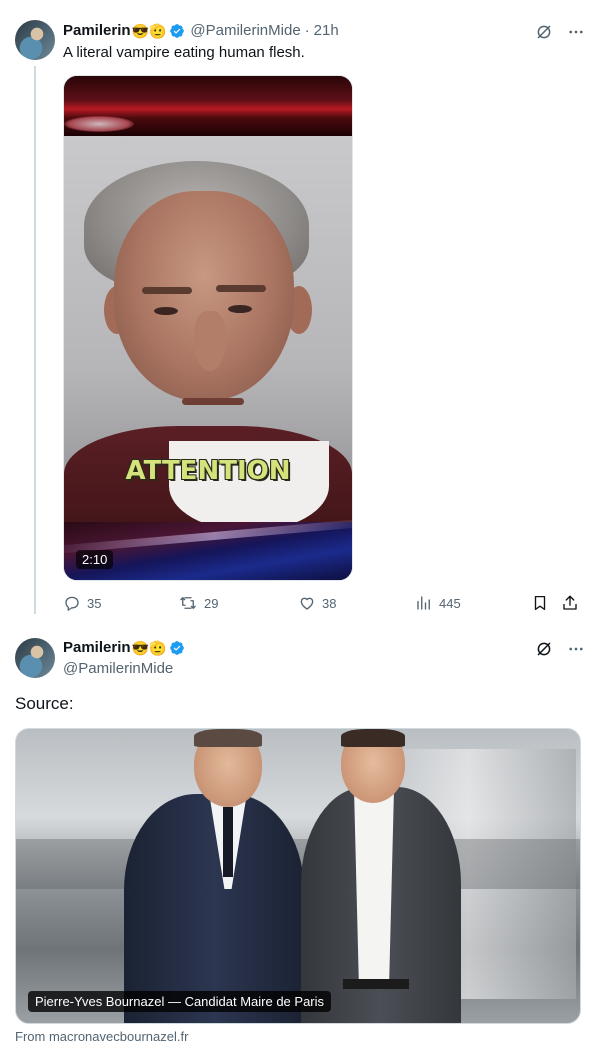 This screenshot has width=598, height=1048. I want to click on video-eye-left, so click(166, 311).